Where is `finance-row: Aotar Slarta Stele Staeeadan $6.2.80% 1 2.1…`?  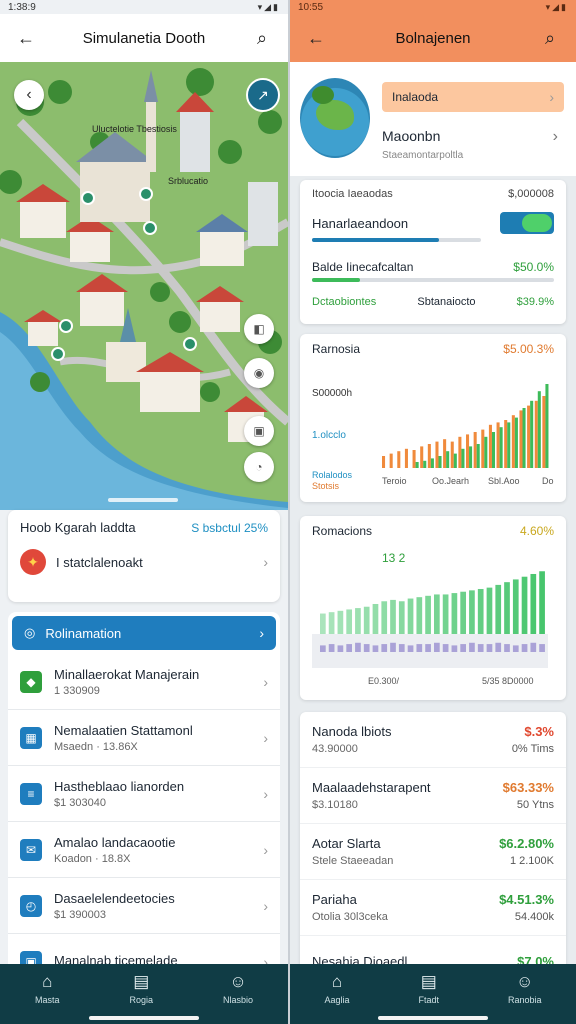
finance-row: Aotar Slarta Stele Staeeadan $6.2.80% 1 2.1… is located at coordinates (433, 852).